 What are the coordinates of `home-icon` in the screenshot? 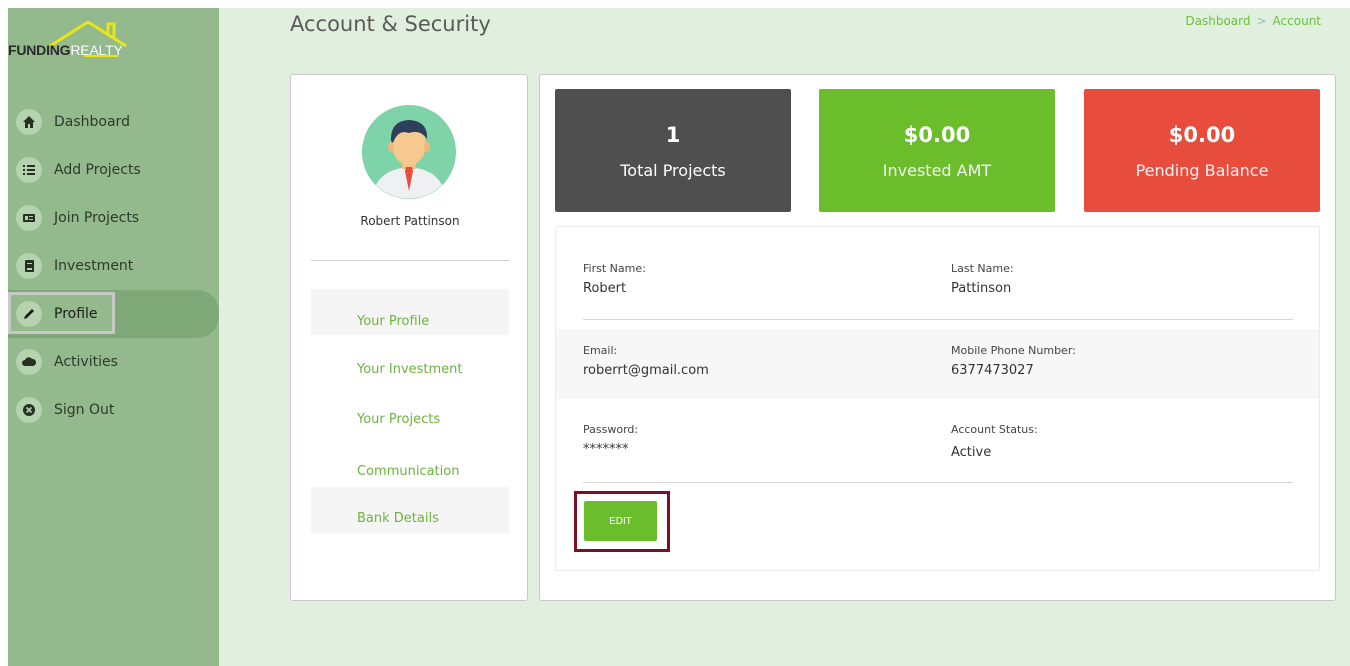 It's located at (29, 122).